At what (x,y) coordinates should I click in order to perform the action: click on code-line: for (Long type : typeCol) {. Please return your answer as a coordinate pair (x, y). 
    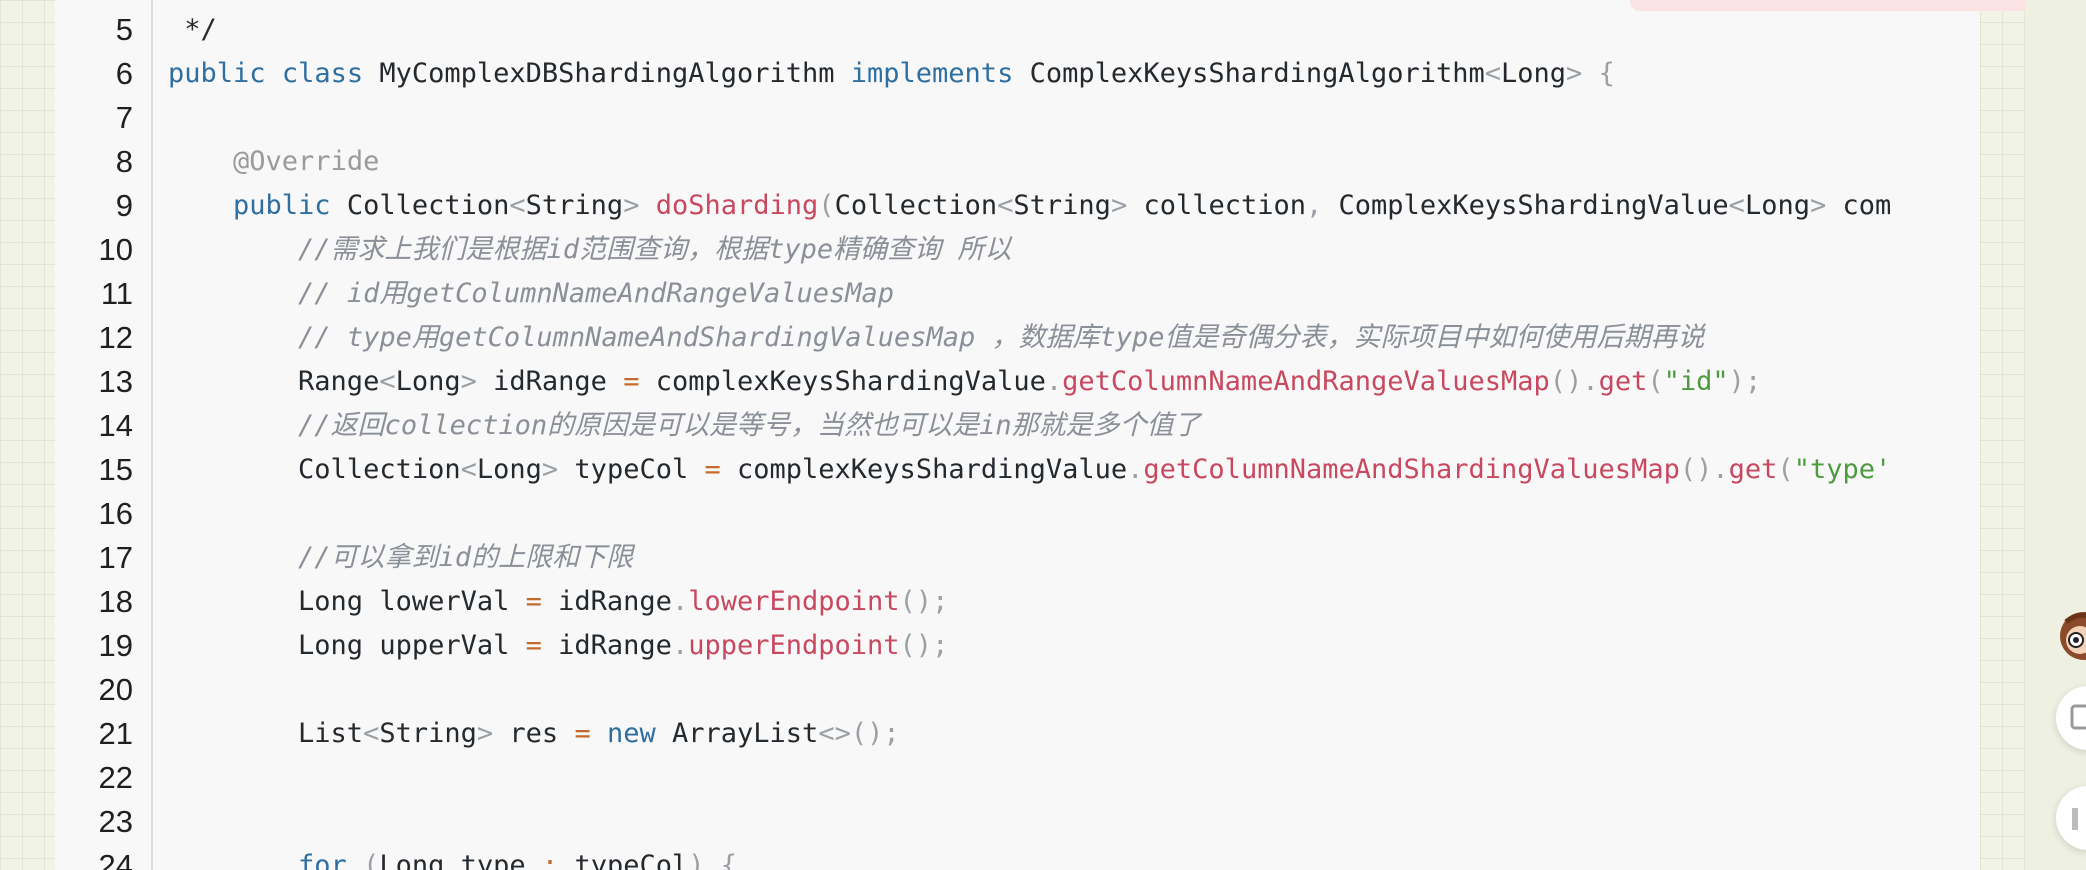
    Looking at the image, I should click on (518, 860).